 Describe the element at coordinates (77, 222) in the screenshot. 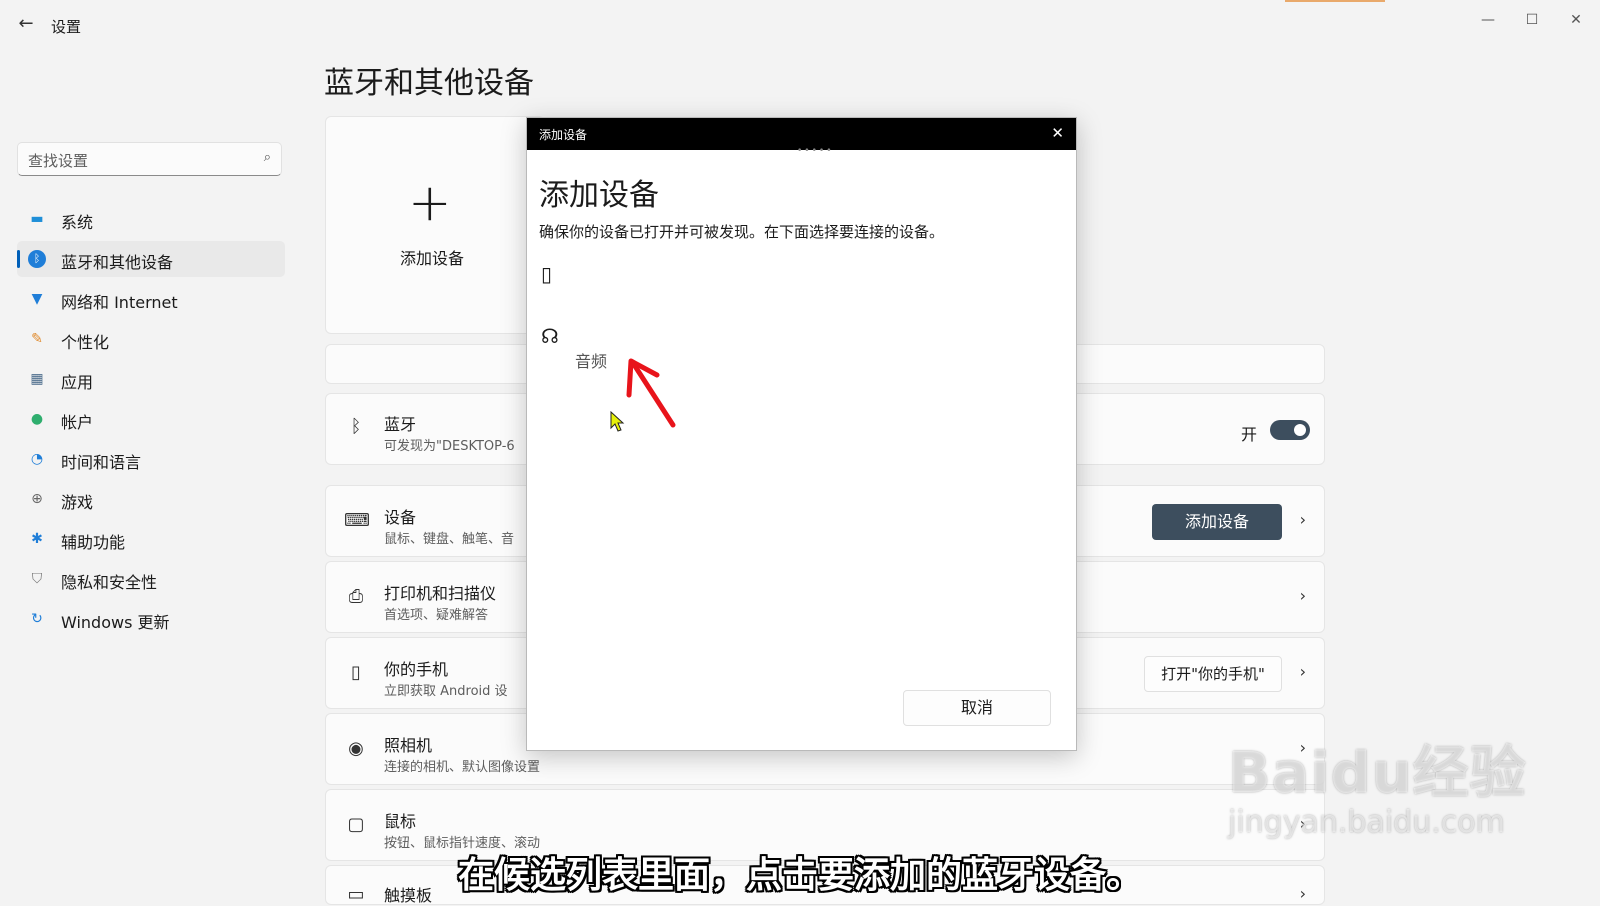

I see `sidebar-item-label: 系统` at that location.